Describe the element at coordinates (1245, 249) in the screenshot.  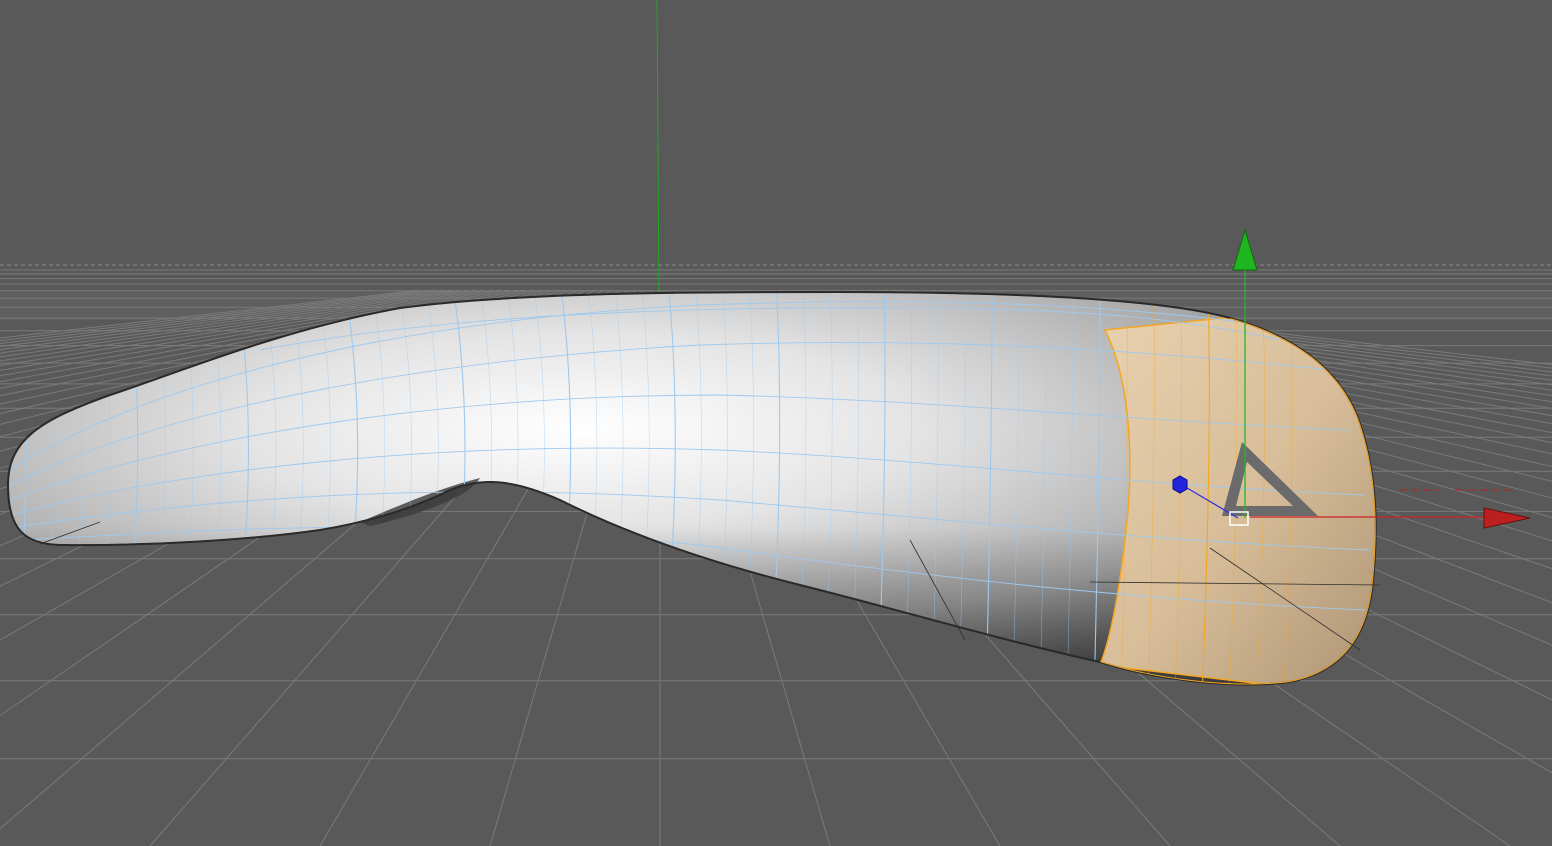
I see `manip-y-arrow-icon` at that location.